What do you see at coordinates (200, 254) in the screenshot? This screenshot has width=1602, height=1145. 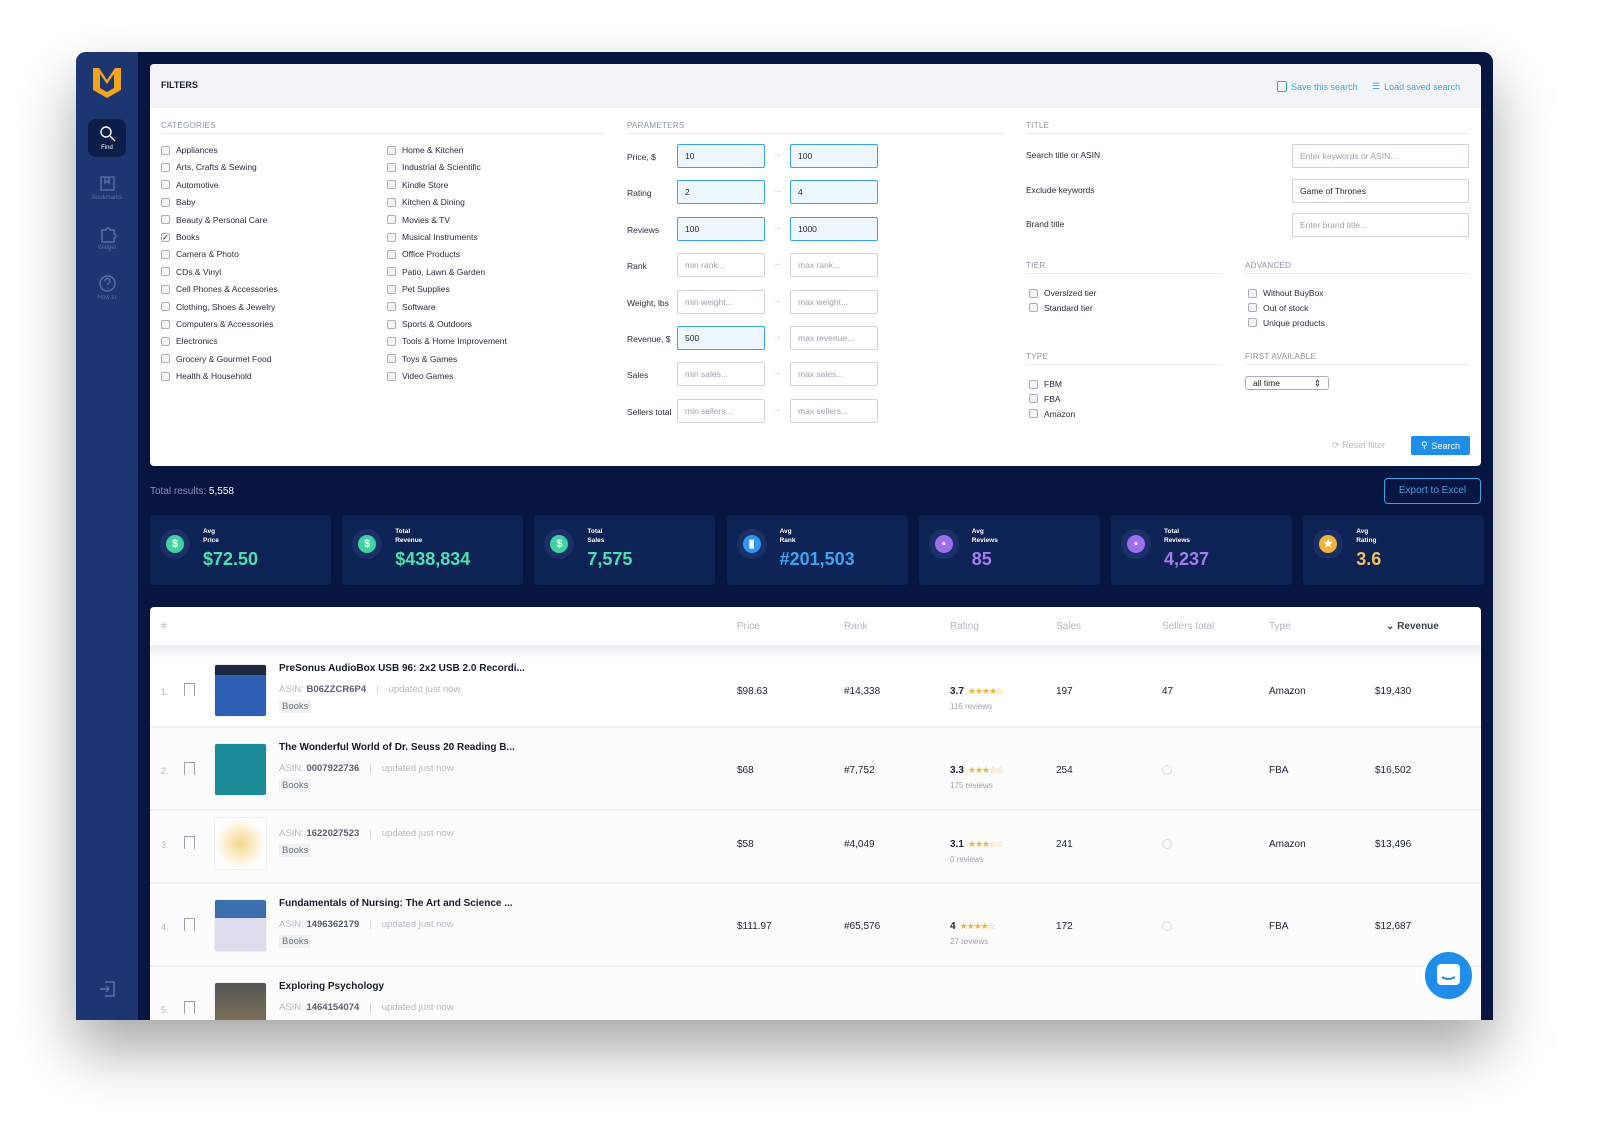 I see `category-checkbox: Camera & Photo` at bounding box center [200, 254].